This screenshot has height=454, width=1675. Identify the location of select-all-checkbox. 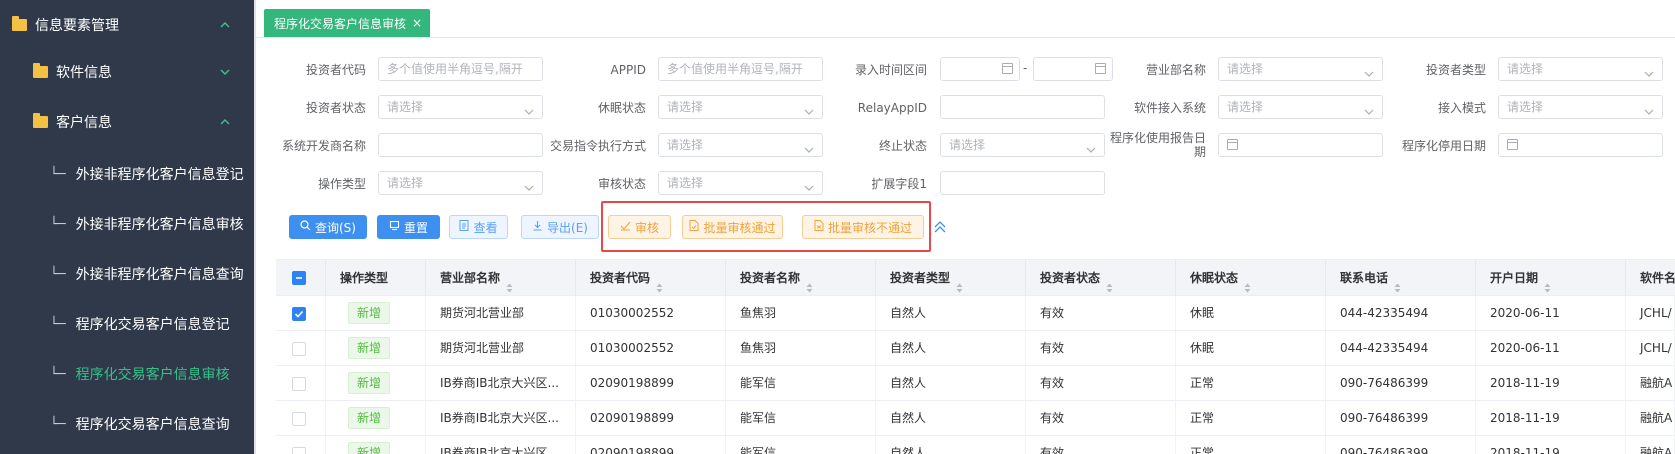
(299, 278).